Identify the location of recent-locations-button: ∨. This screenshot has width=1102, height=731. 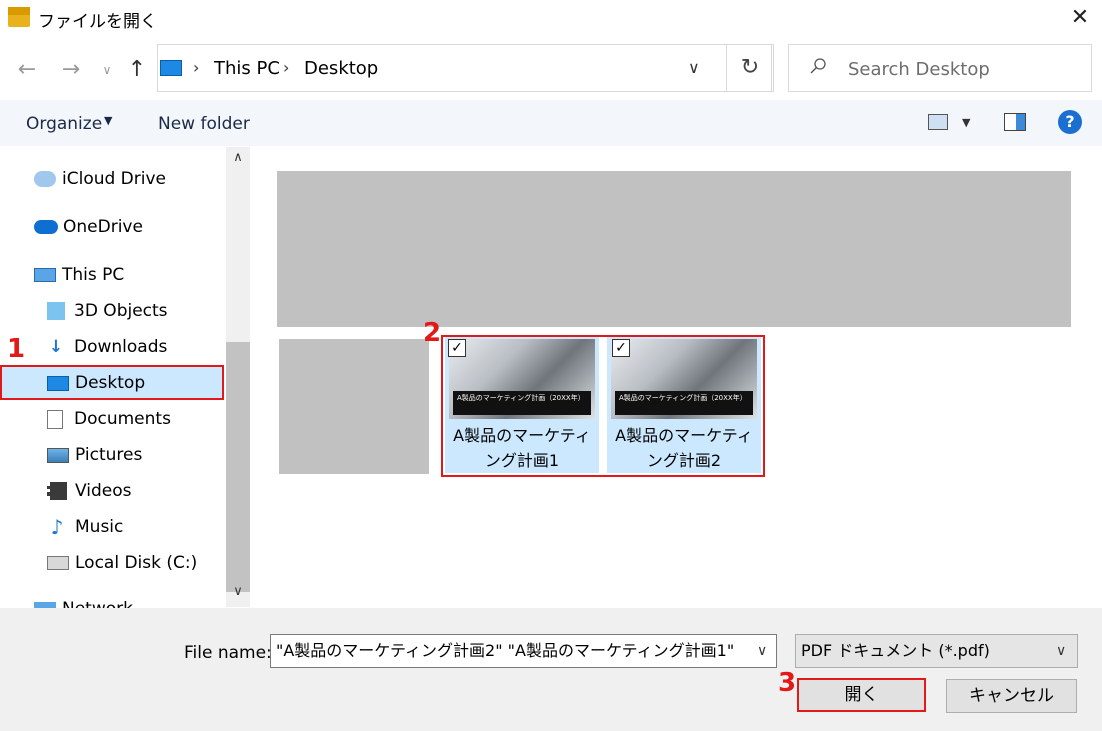
(107, 70).